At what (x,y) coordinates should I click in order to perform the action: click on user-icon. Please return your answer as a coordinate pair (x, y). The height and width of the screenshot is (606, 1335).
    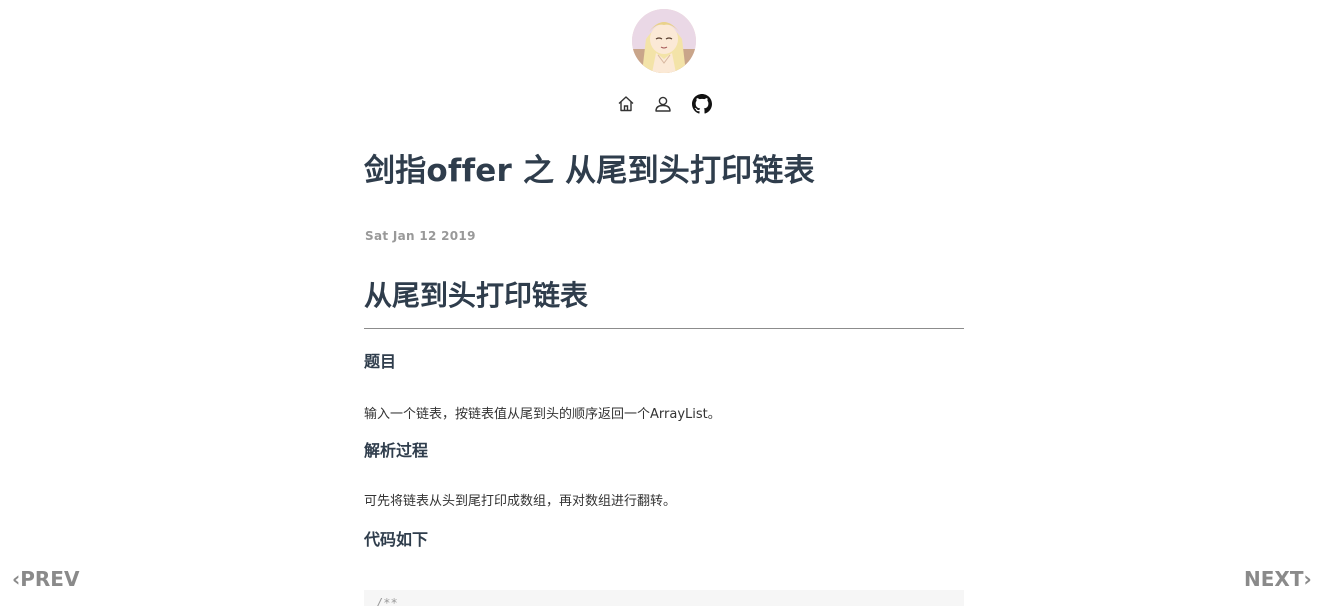
    Looking at the image, I should click on (663, 104).